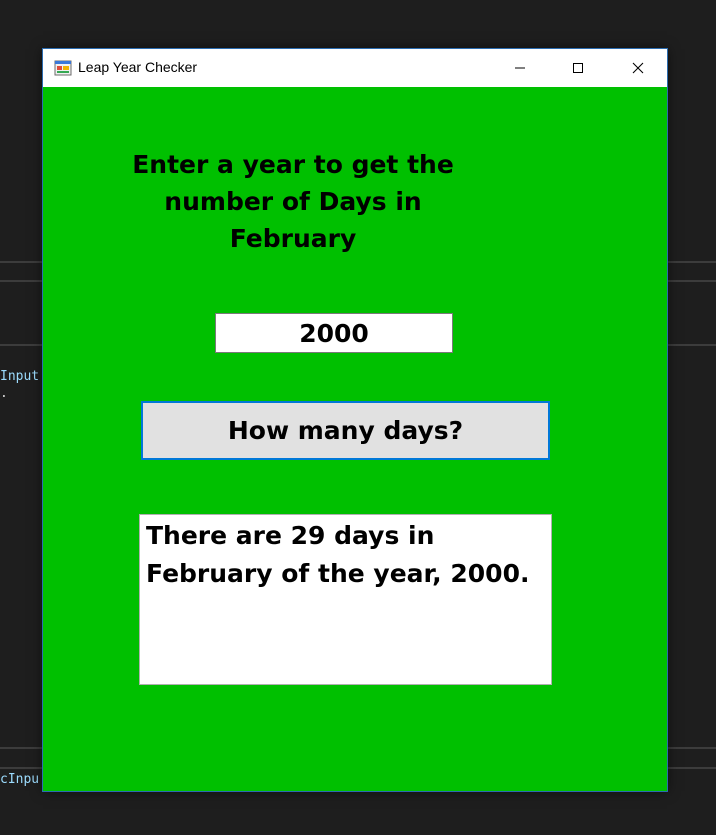 This screenshot has height=835, width=716. What do you see at coordinates (345, 430) in the screenshot?
I see `how-many-days-button: How many days?` at bounding box center [345, 430].